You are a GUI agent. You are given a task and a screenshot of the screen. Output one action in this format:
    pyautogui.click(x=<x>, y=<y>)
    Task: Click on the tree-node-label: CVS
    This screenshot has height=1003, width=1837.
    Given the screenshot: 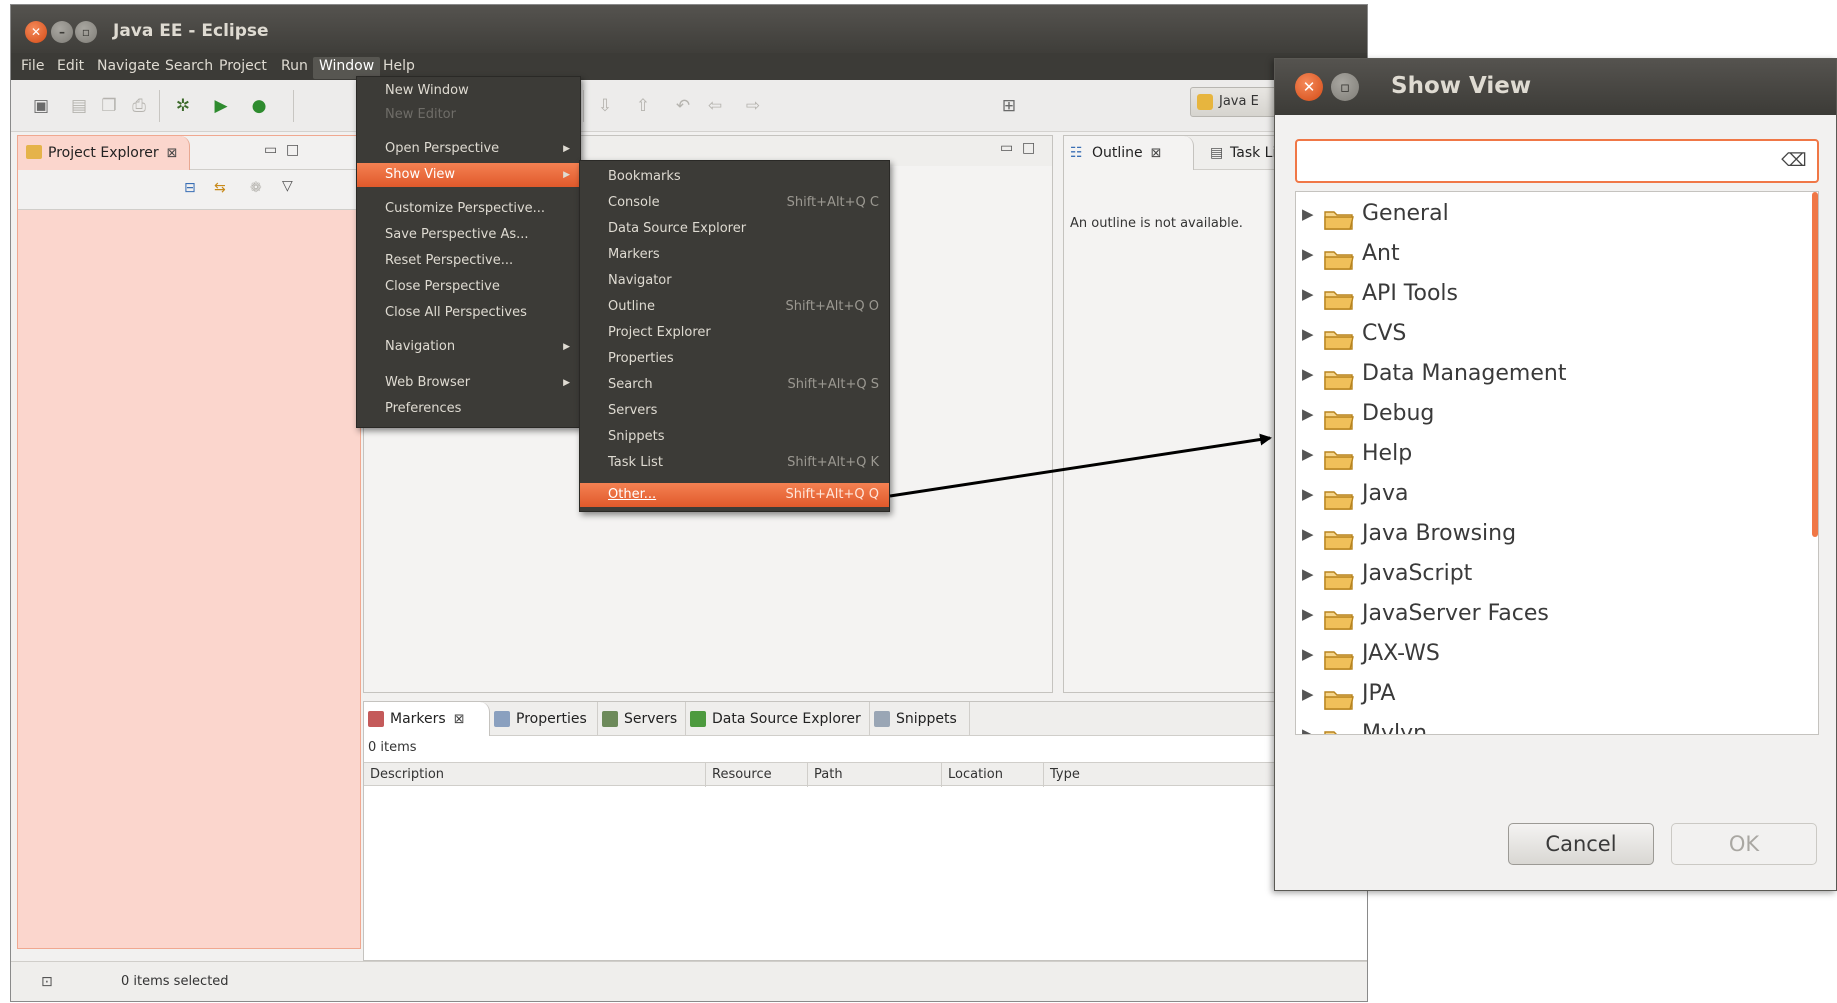 What is the action you would take?
    pyautogui.click(x=1384, y=333)
    